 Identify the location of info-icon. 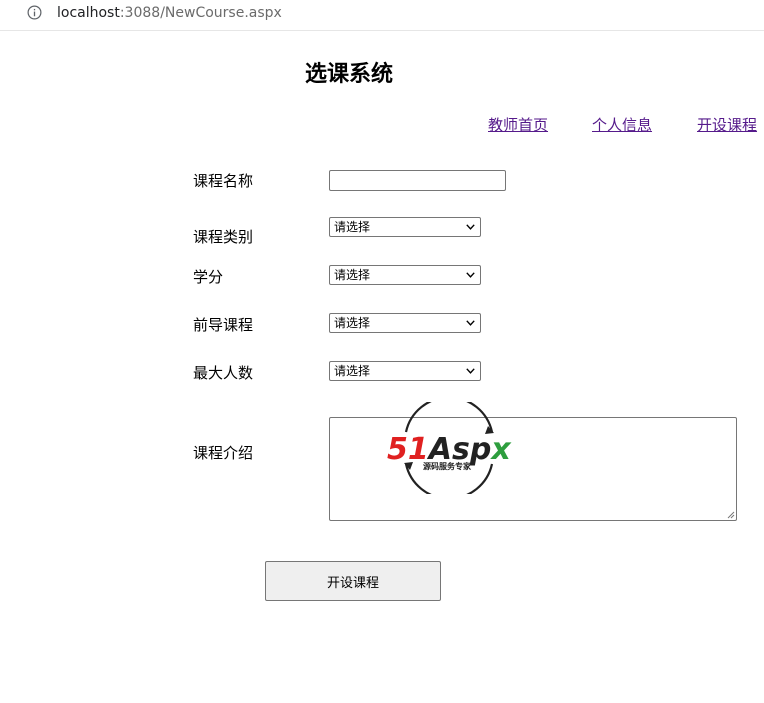
(34, 12).